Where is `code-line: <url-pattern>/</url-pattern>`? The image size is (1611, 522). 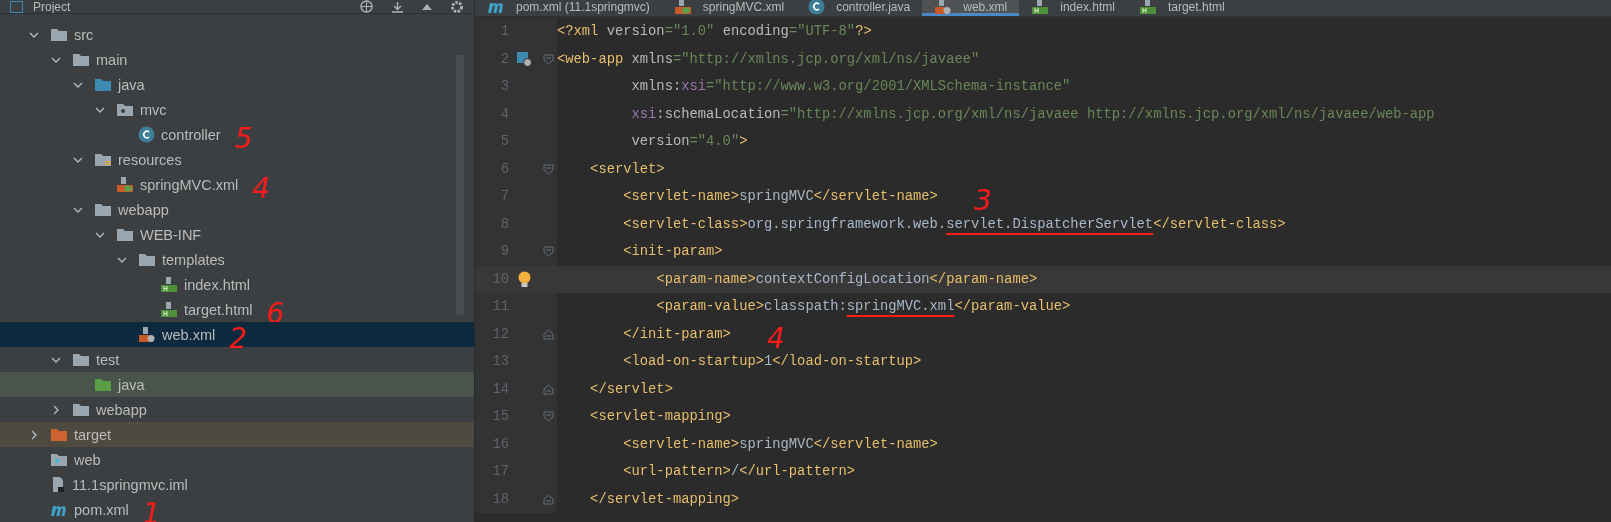
code-line: <url-pattern>/</url-pattern> is located at coordinates (739, 472).